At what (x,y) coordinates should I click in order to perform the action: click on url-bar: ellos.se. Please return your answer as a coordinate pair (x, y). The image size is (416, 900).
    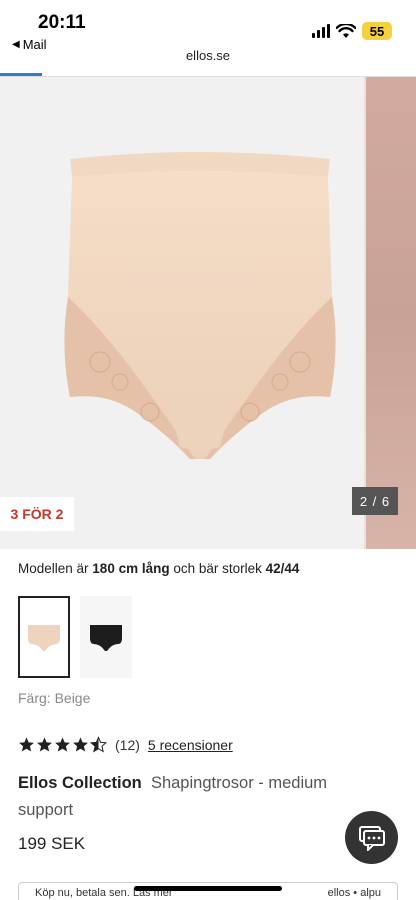
    Looking at the image, I should click on (208, 61).